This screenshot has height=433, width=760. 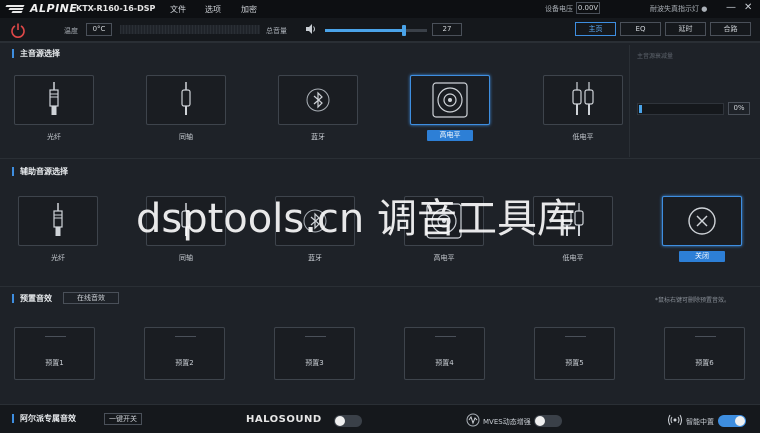 What do you see at coordinates (447, 29) in the screenshot?
I see `volume-value: 27` at bounding box center [447, 29].